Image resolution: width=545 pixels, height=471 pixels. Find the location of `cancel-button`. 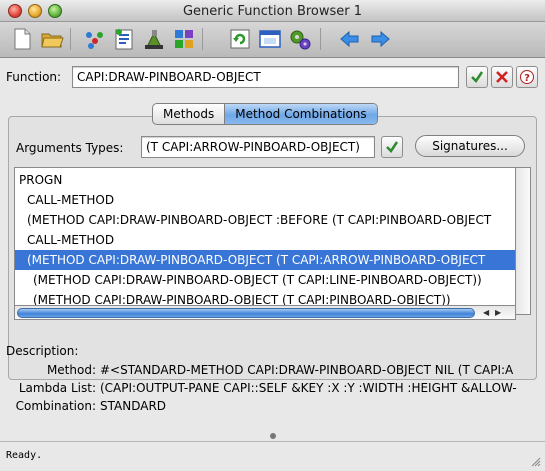

cancel-button is located at coordinates (502, 77).